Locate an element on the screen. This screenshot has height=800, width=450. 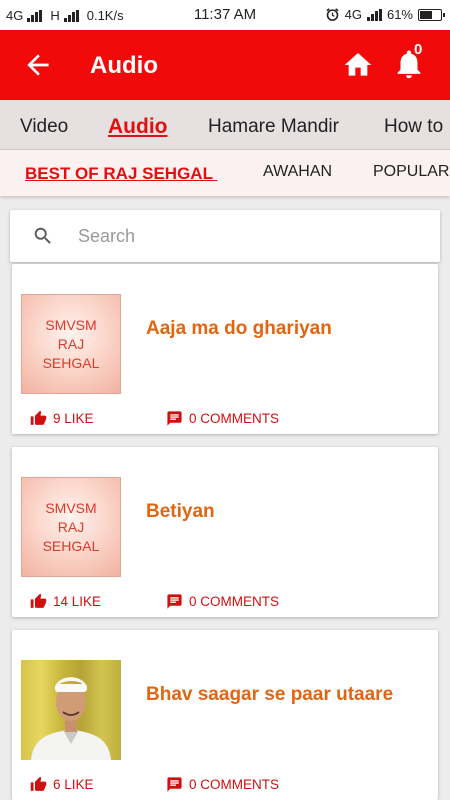
search-icon is located at coordinates (43, 236).